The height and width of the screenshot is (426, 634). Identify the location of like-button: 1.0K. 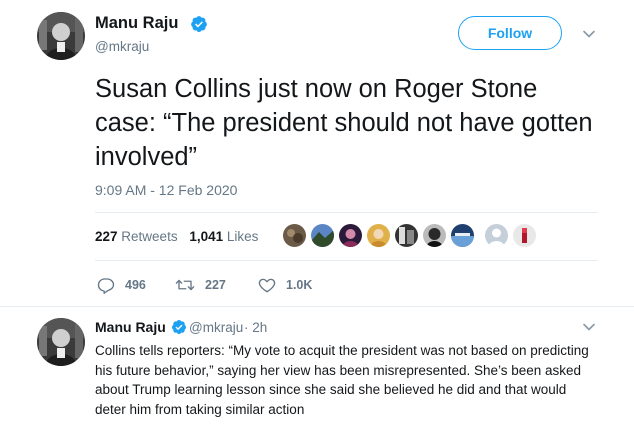
(285, 285).